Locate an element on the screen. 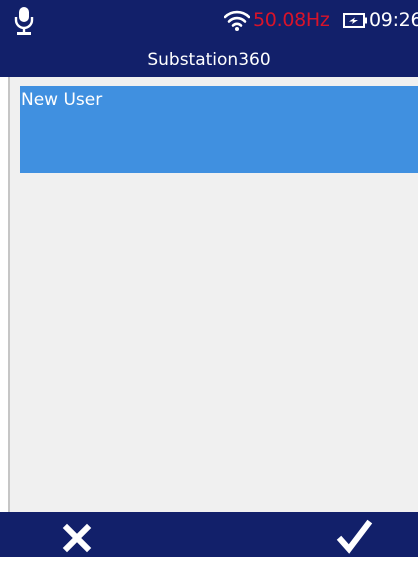 The image size is (418, 561). battery-charging-icon is located at coordinates (355, 20).